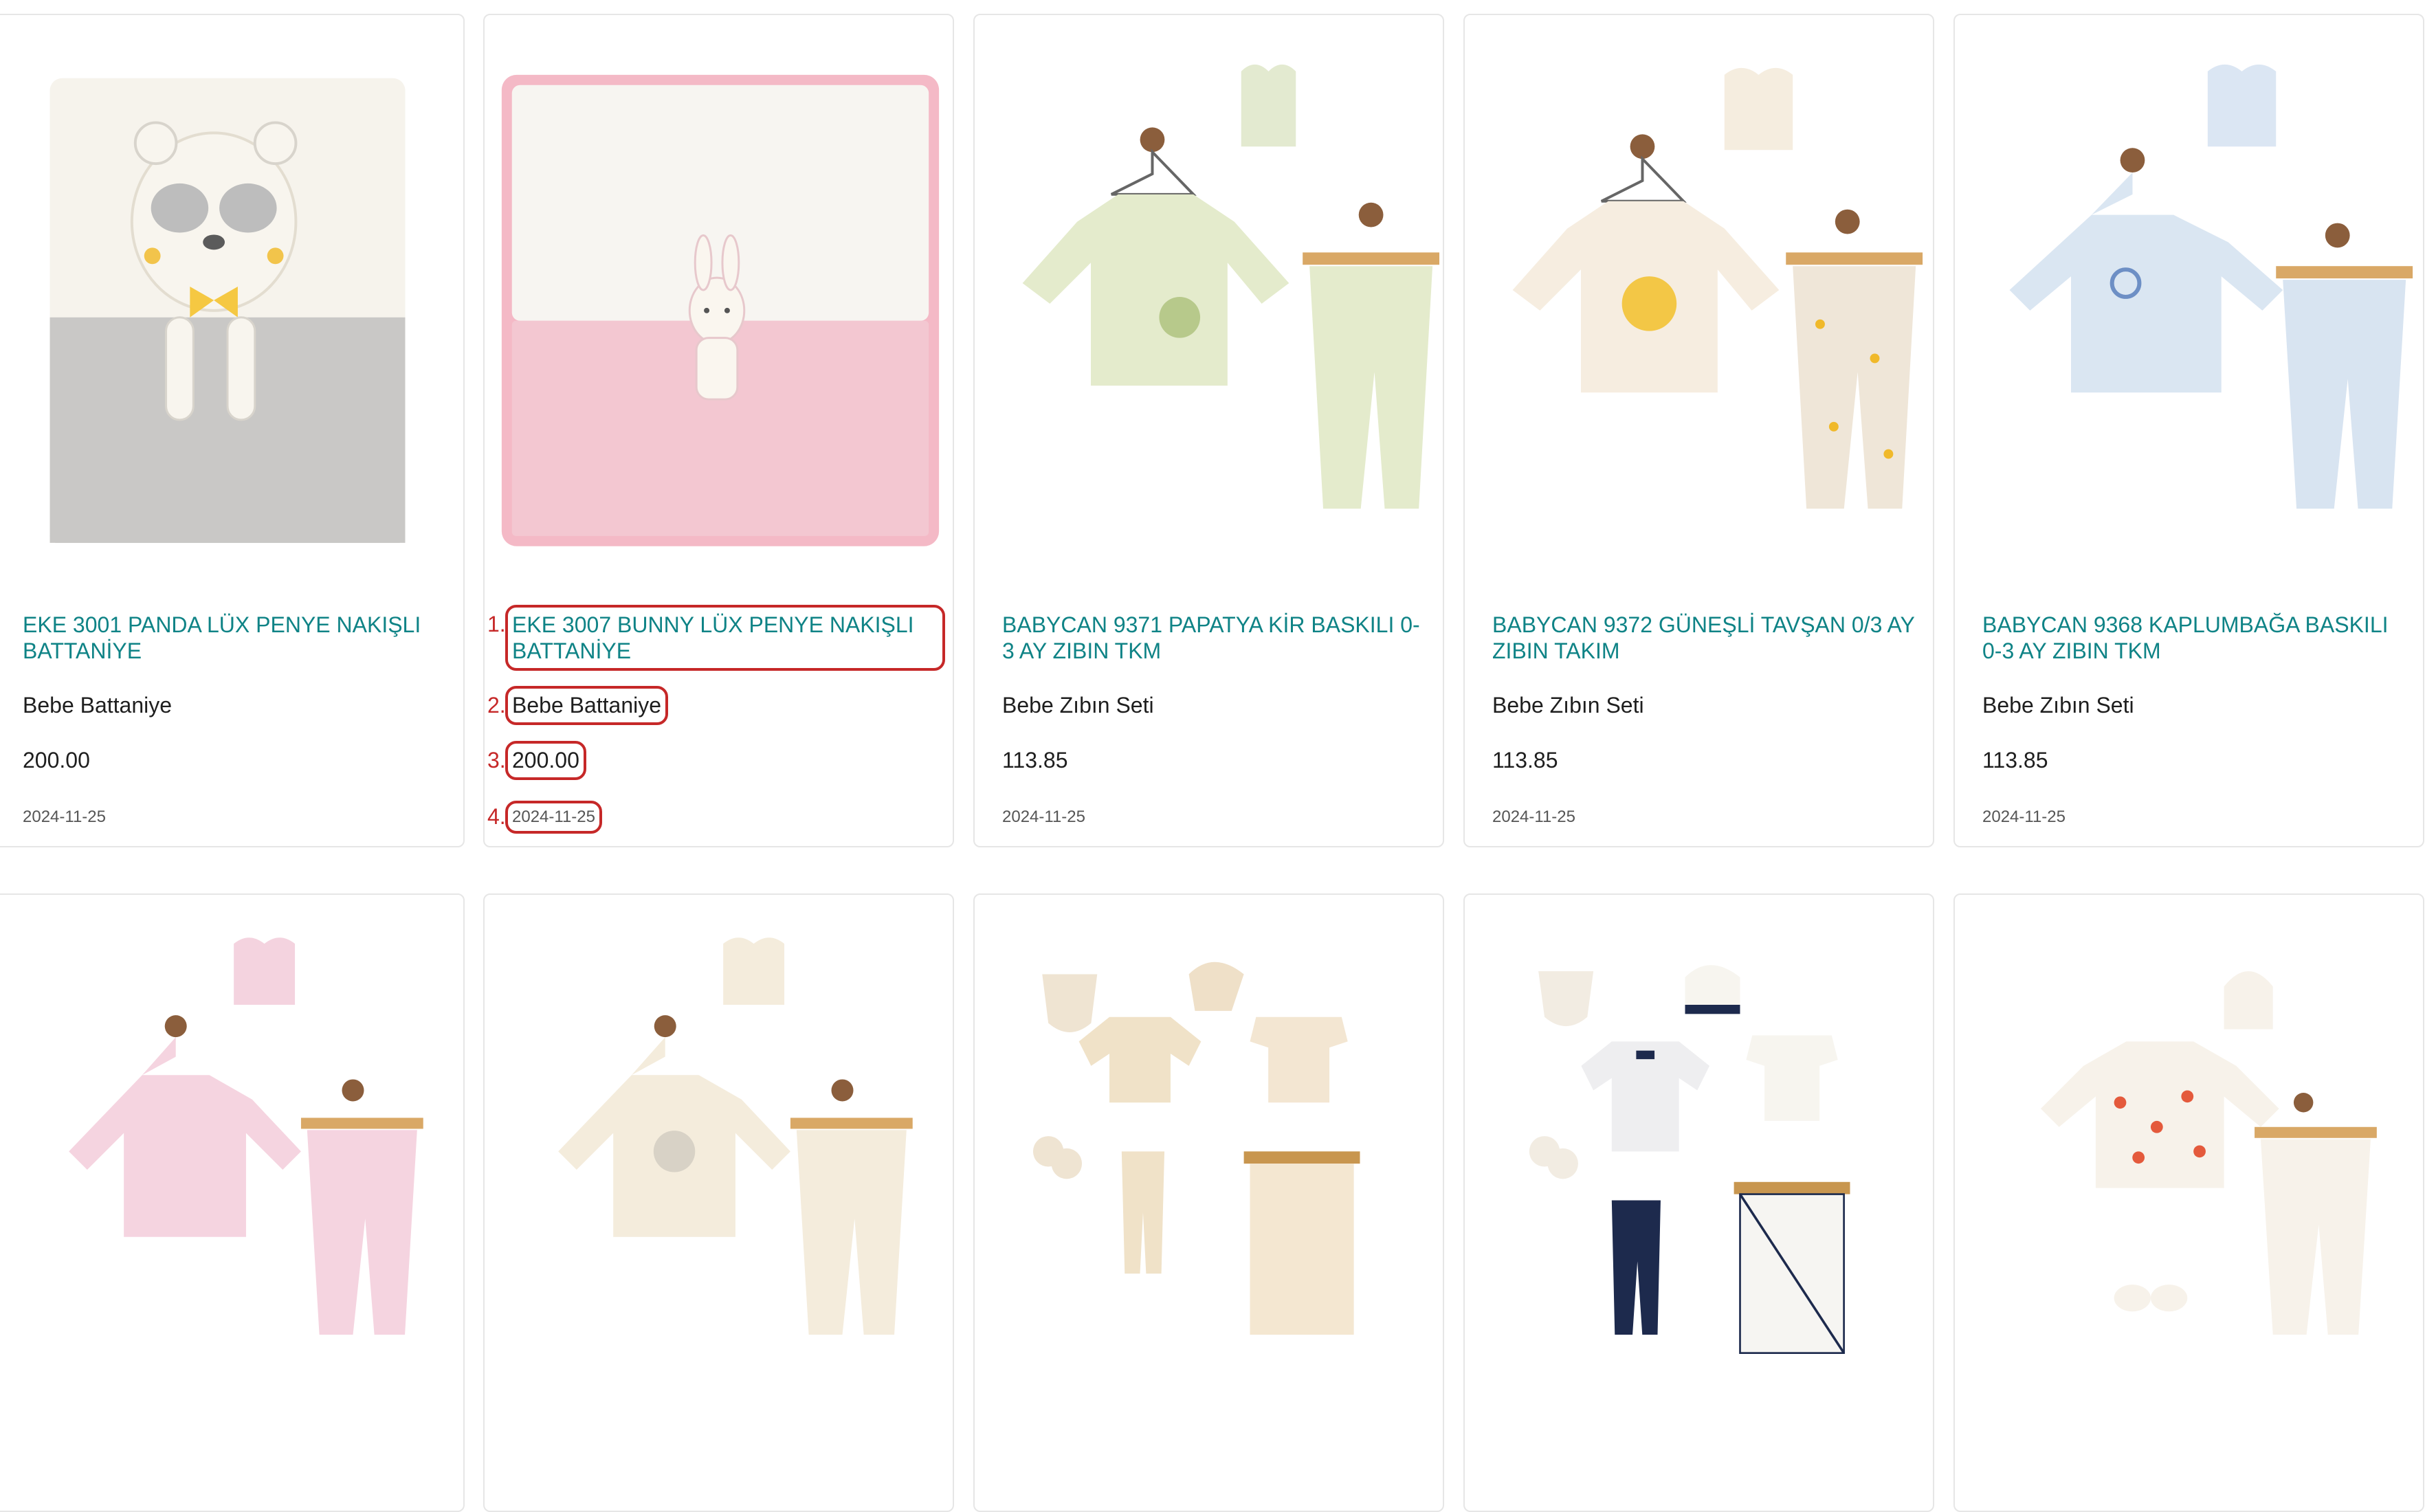 The width and height of the screenshot is (2425, 1512). I want to click on product-image-pink-elephant-set, so click(231, 1170).